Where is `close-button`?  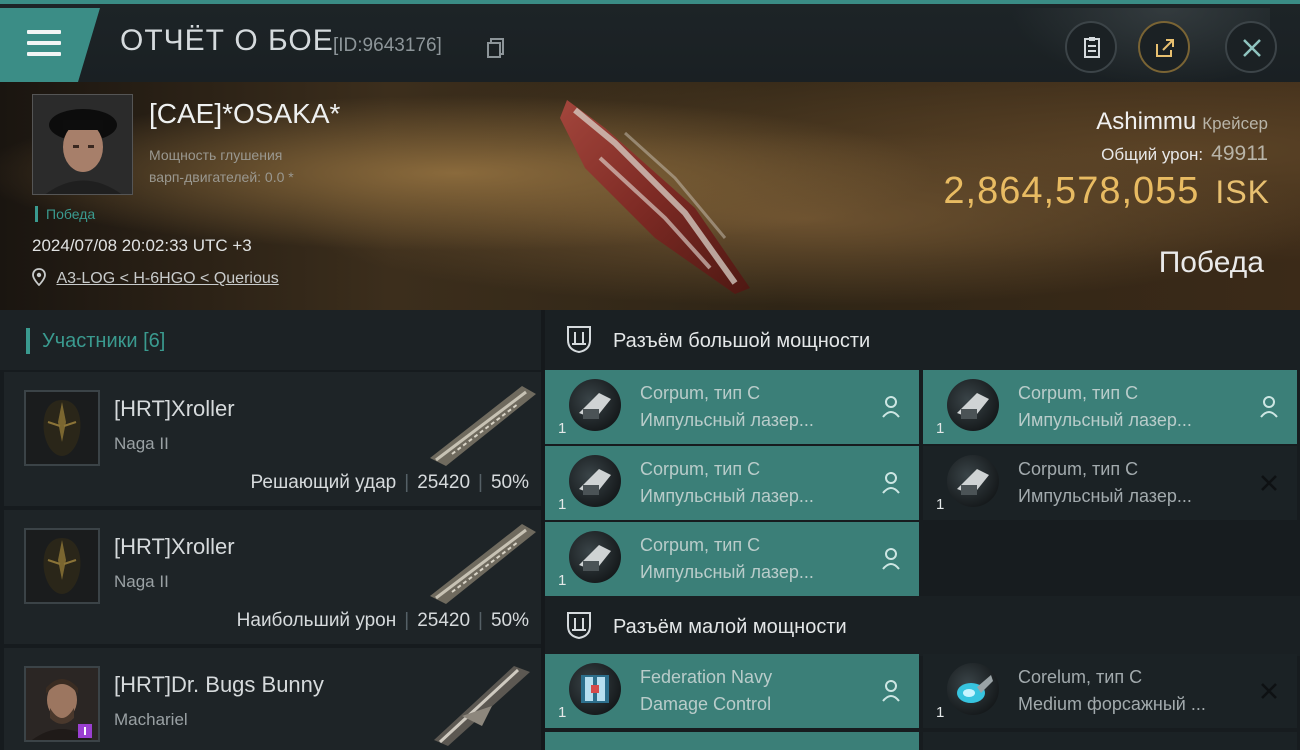 close-button is located at coordinates (1251, 47).